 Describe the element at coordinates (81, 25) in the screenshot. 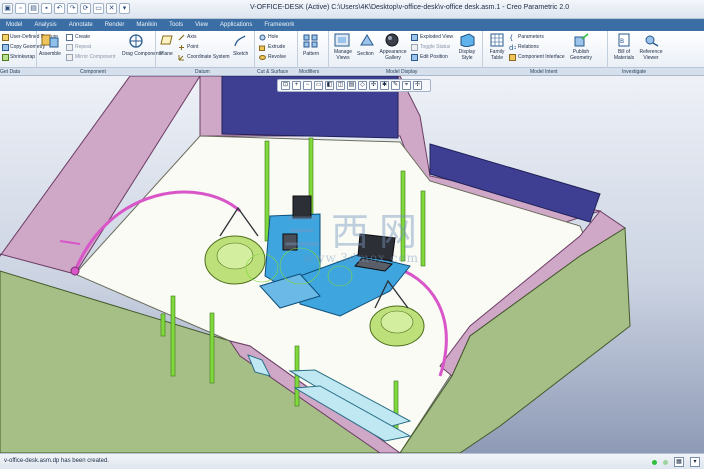

I see `tab-annotate: Annotate` at that location.